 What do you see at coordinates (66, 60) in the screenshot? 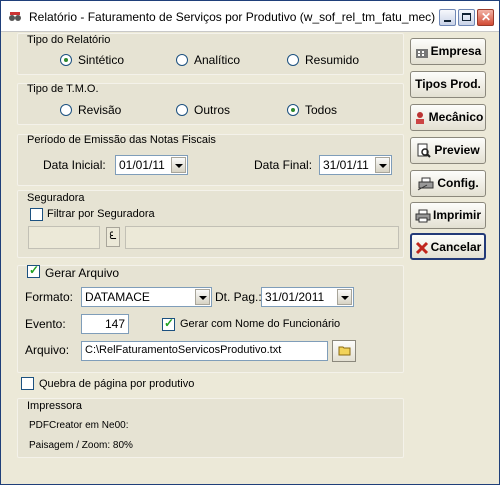
I see `radio-sintetico` at bounding box center [66, 60].